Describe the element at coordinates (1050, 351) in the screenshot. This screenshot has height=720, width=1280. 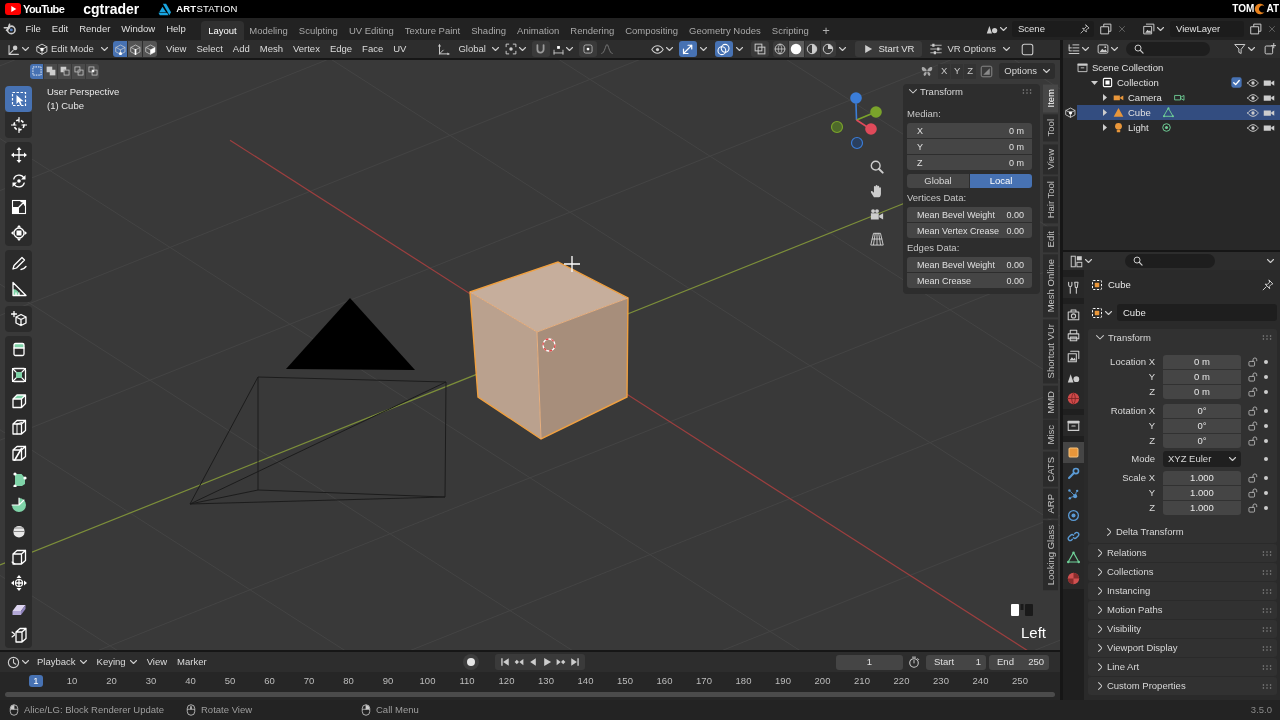
I see `sidebar-tab: Shortcut VUr` at that location.